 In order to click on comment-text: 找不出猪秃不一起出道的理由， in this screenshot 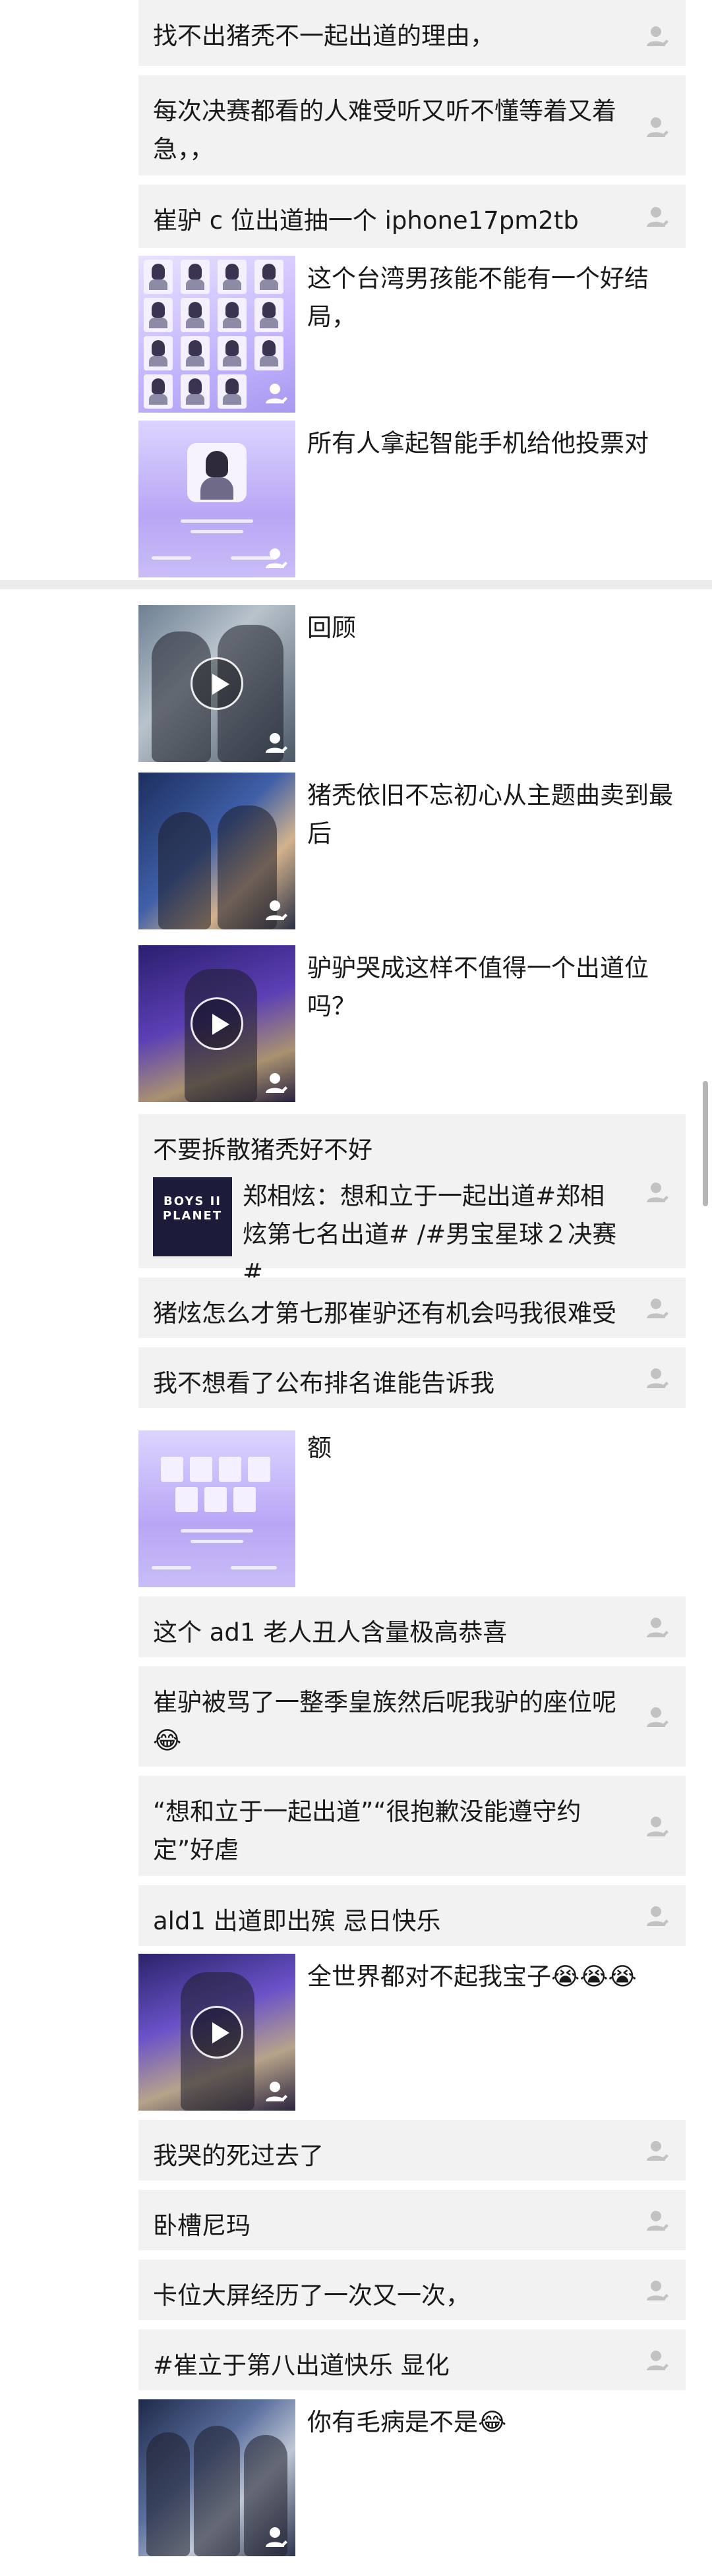, I will do `click(323, 36)`.